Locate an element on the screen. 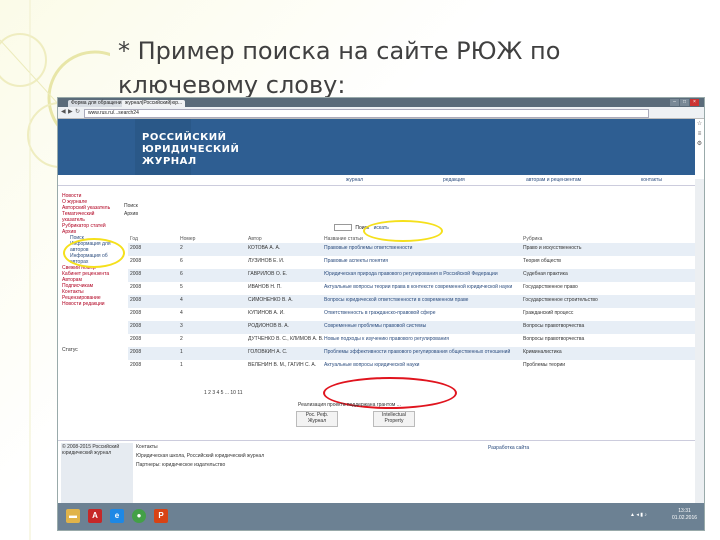 Image resolution: width=720 pixels, height=540 pixels. chrome-icon: ● is located at coordinates (139, 516).